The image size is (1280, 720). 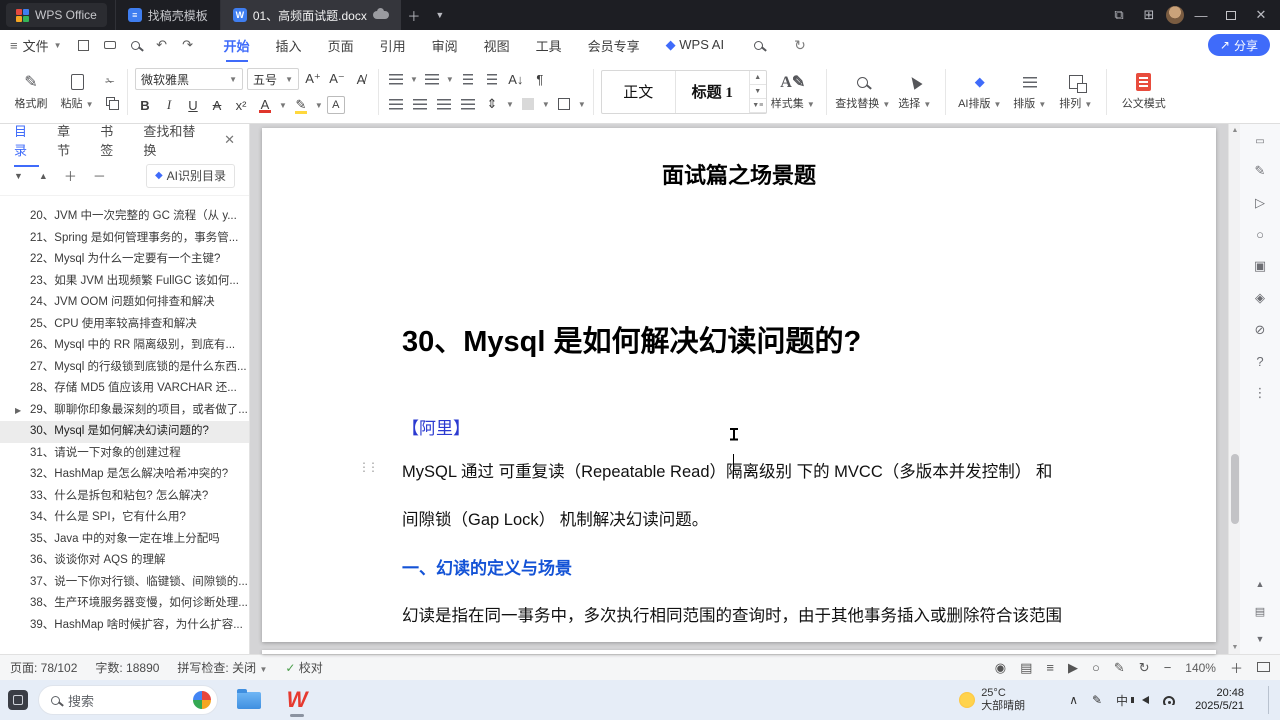 What do you see at coordinates (297, 700) in the screenshot?
I see `wps-app-icon: W` at bounding box center [297, 700].